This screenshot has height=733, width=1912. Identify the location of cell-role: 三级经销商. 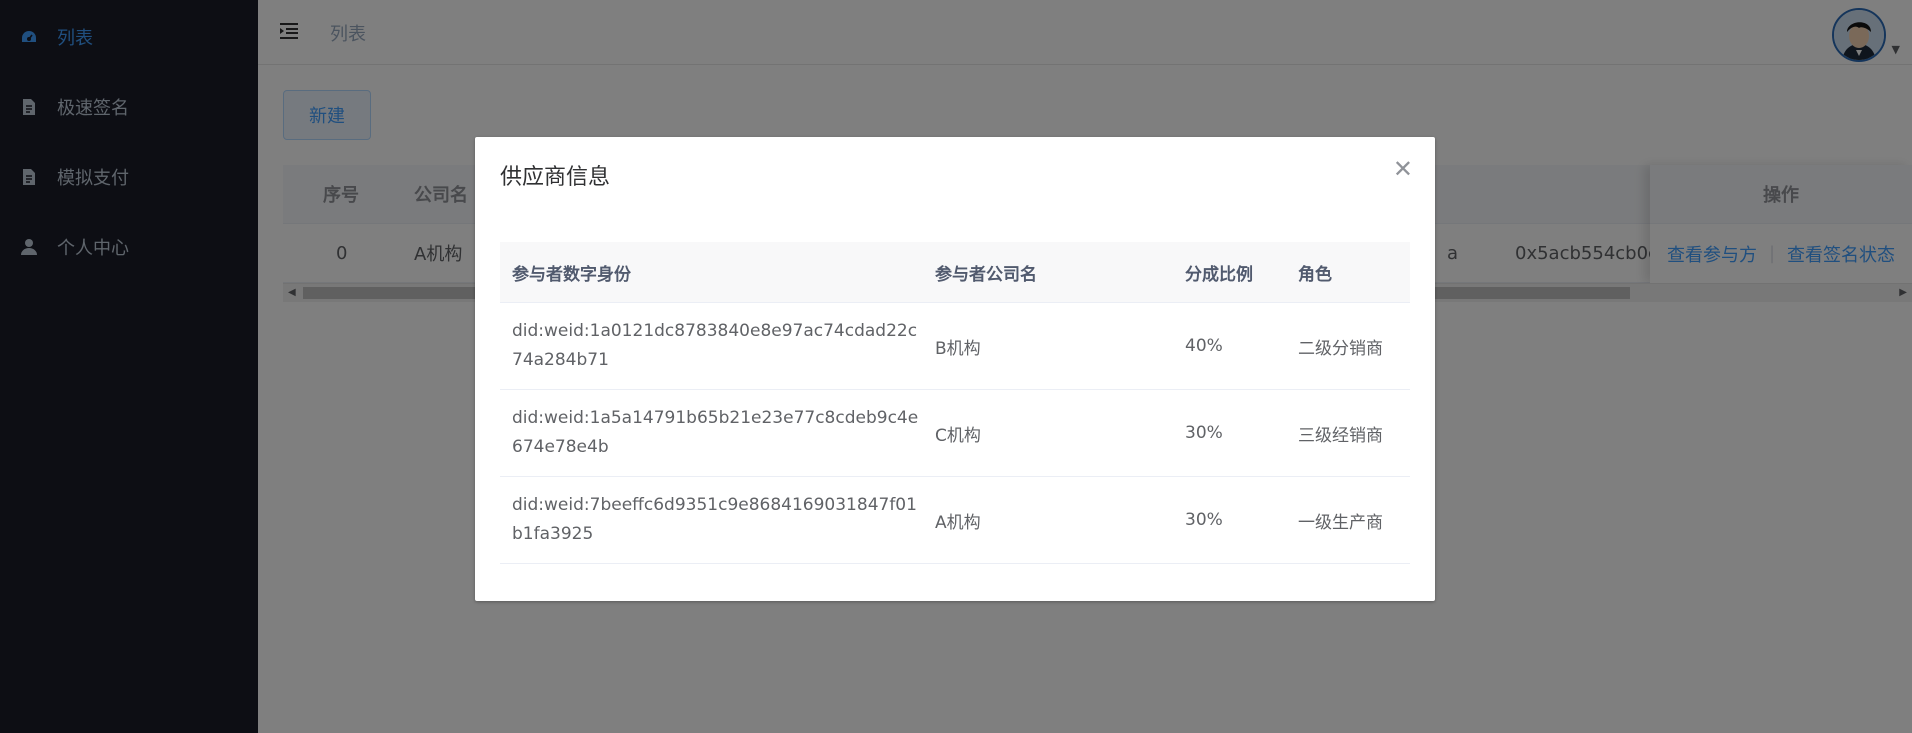
(1340, 435).